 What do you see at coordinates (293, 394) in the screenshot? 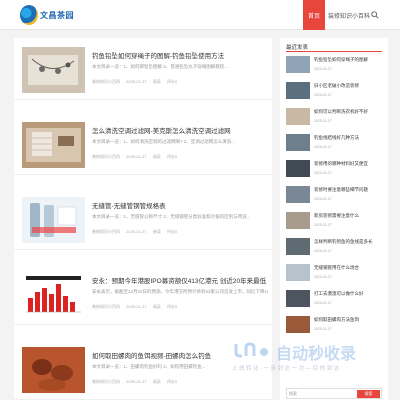
I see `search-input-label: 搜索` at bounding box center [293, 394].